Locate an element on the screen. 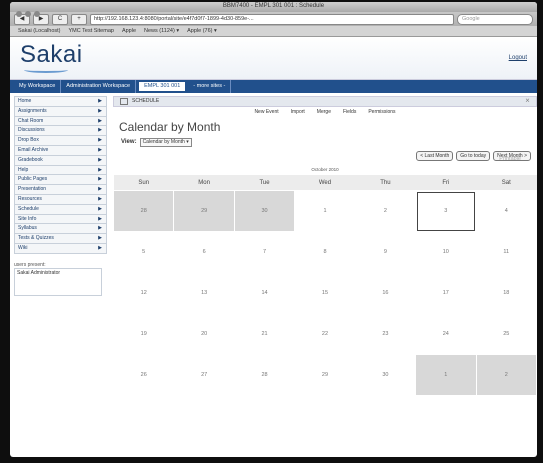  calendar-day: 23 is located at coordinates (385, 334).